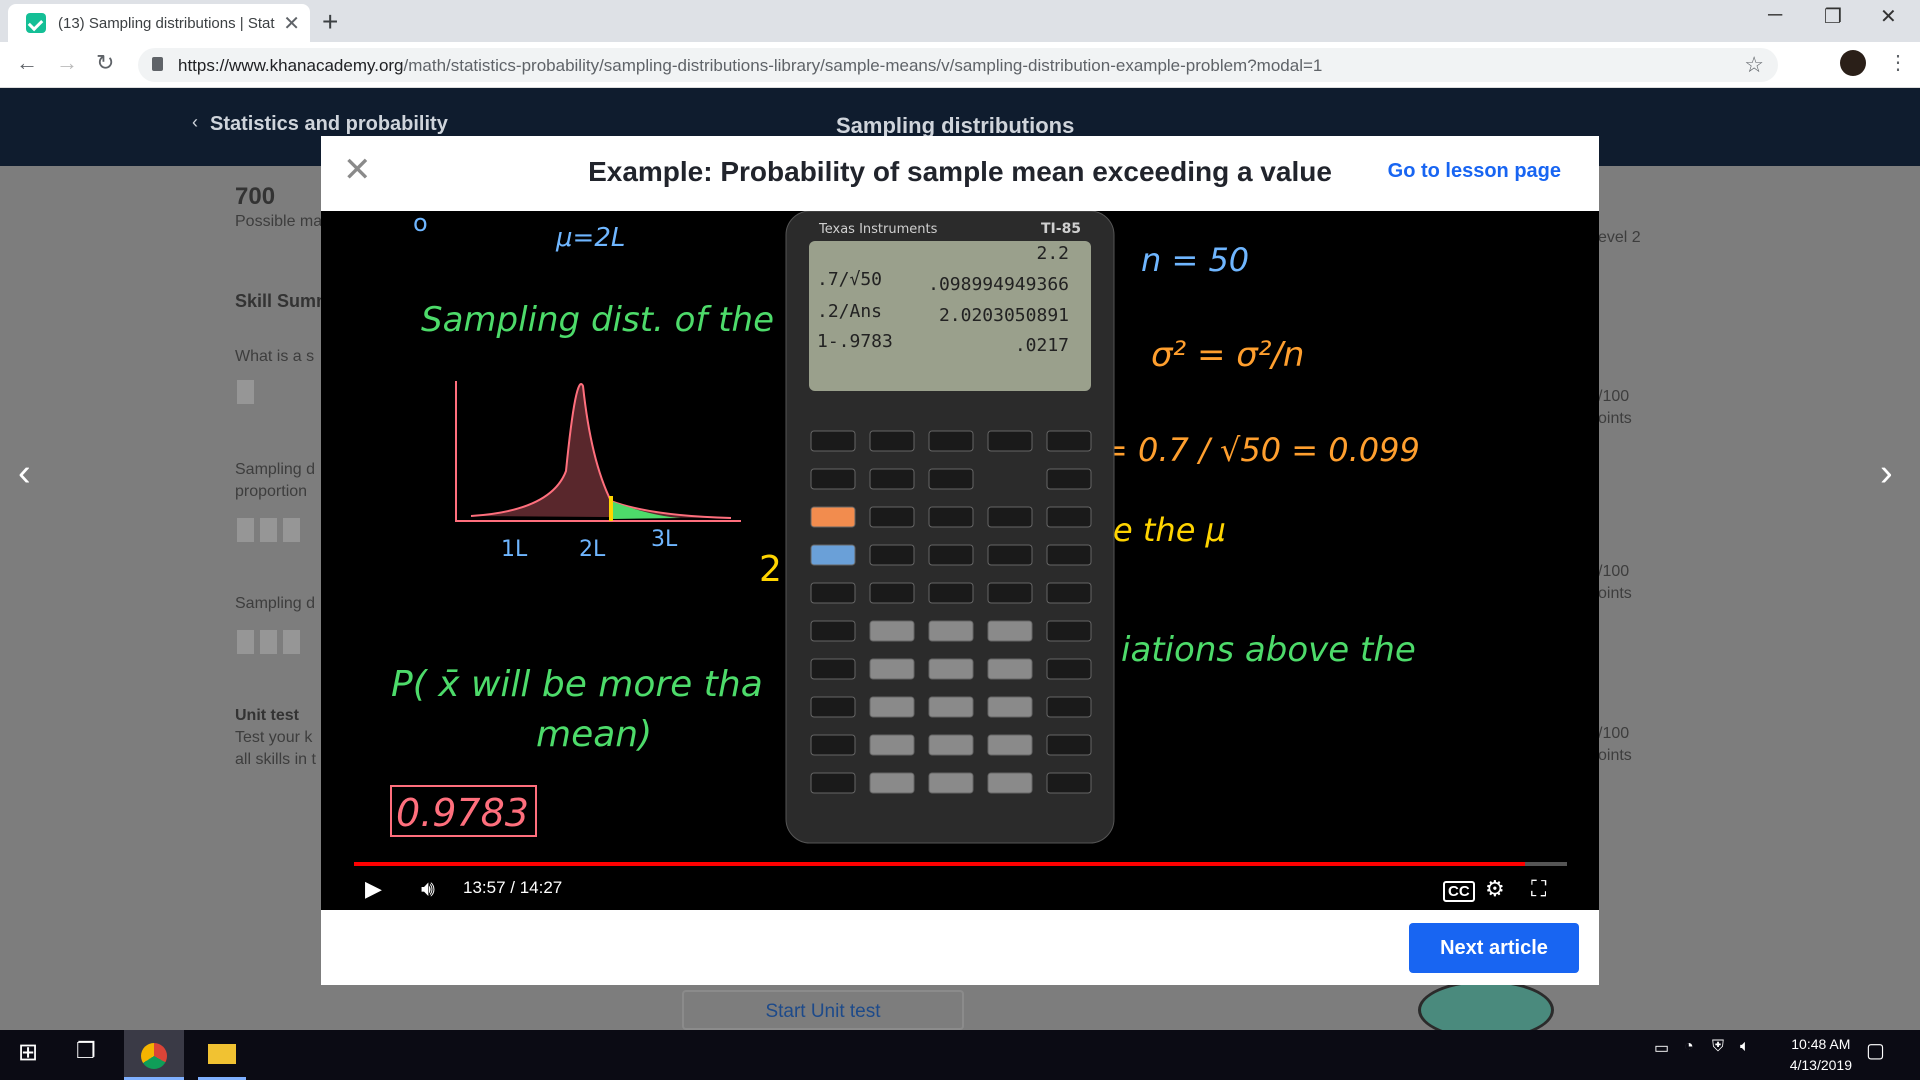  What do you see at coordinates (1689, 1047) in the screenshot?
I see `wifi-icon: ◔` at bounding box center [1689, 1047].